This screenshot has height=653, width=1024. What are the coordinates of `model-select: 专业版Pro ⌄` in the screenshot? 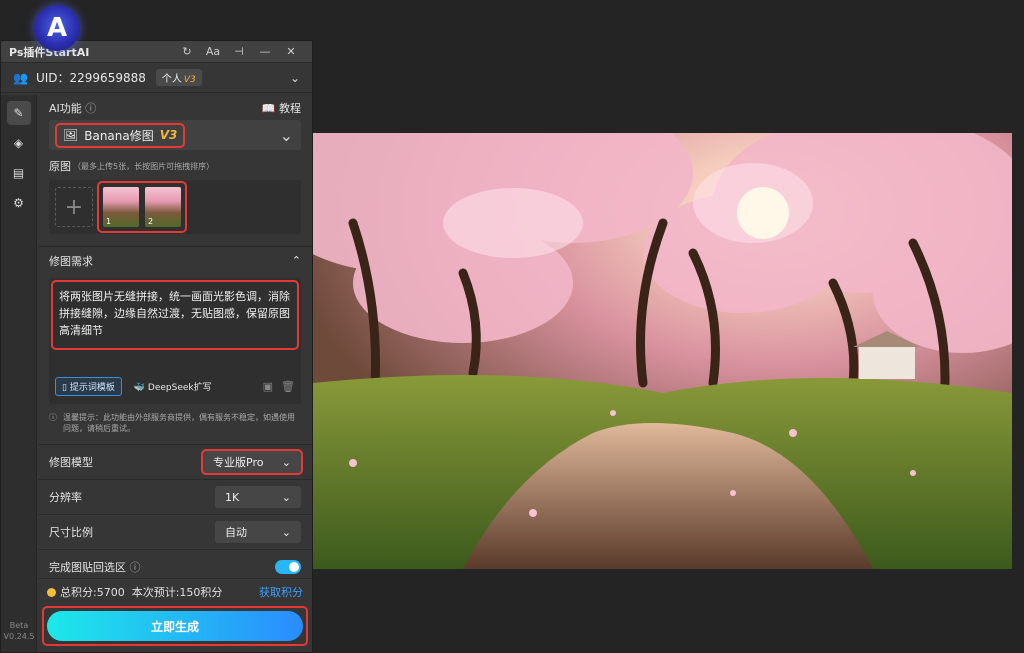 It's located at (252, 462).